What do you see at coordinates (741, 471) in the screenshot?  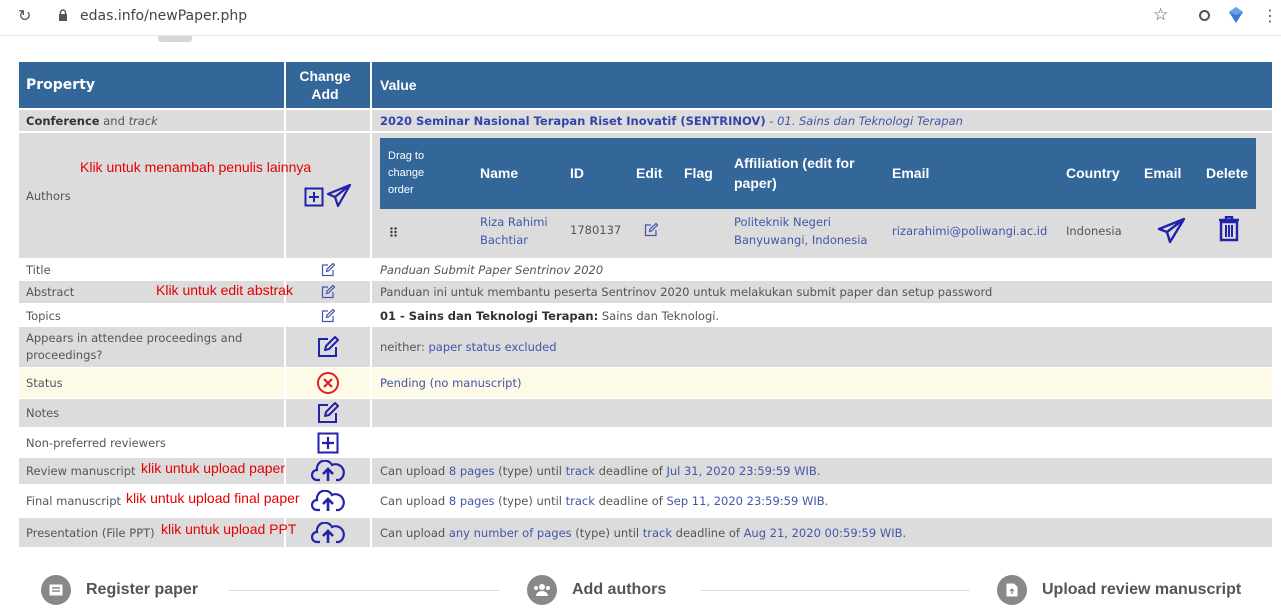 I see `review-deadline-link: Jul 31, 2020 23:59:59 WIB` at bounding box center [741, 471].